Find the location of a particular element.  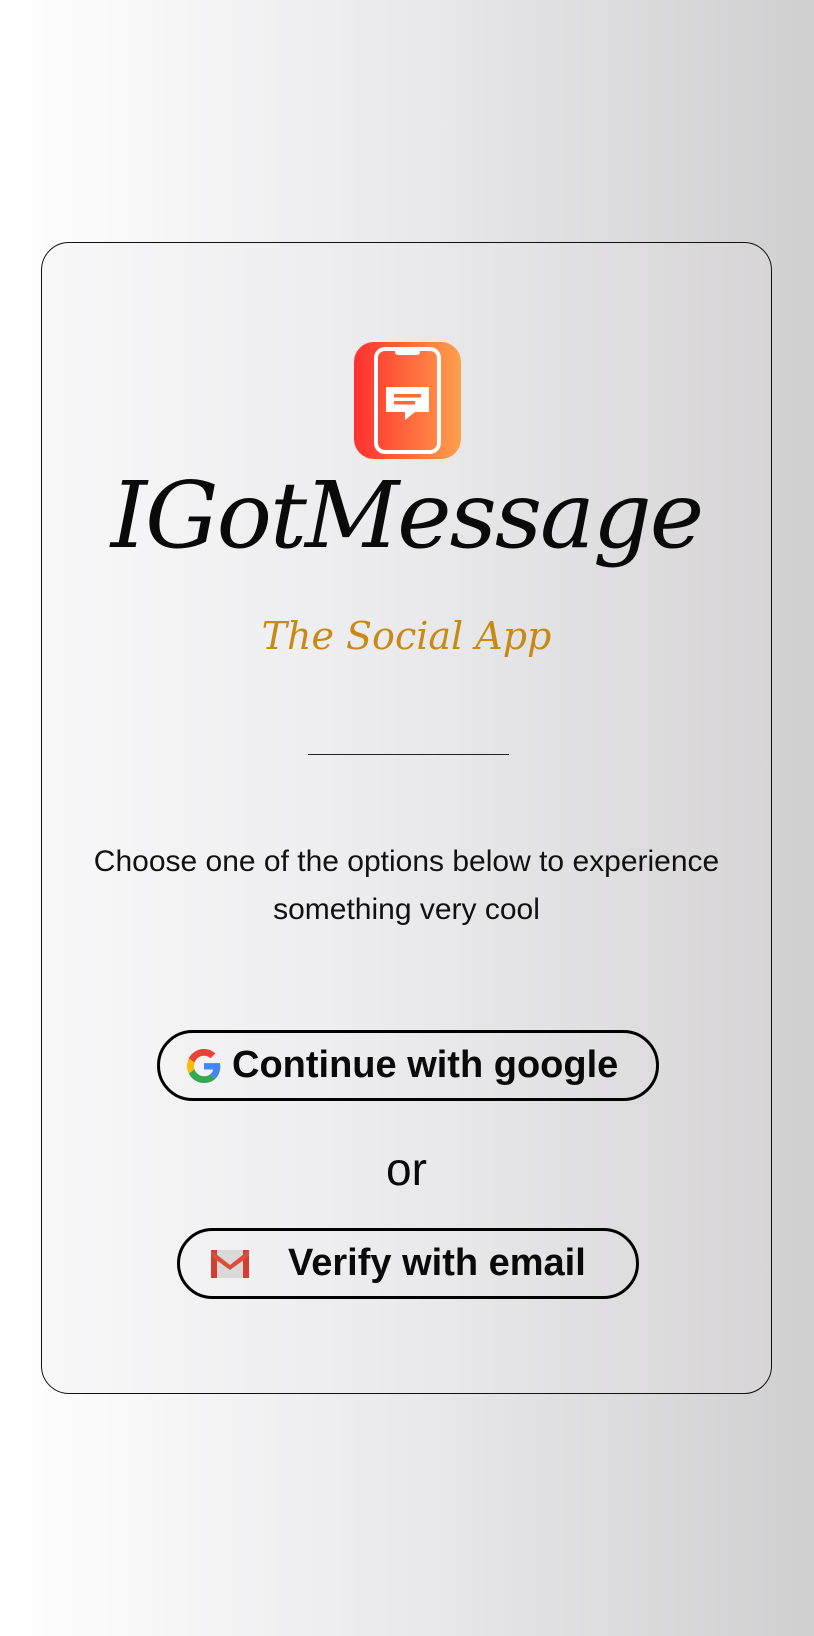

continue-with-google-button: Continue with google is located at coordinates (408, 1065).